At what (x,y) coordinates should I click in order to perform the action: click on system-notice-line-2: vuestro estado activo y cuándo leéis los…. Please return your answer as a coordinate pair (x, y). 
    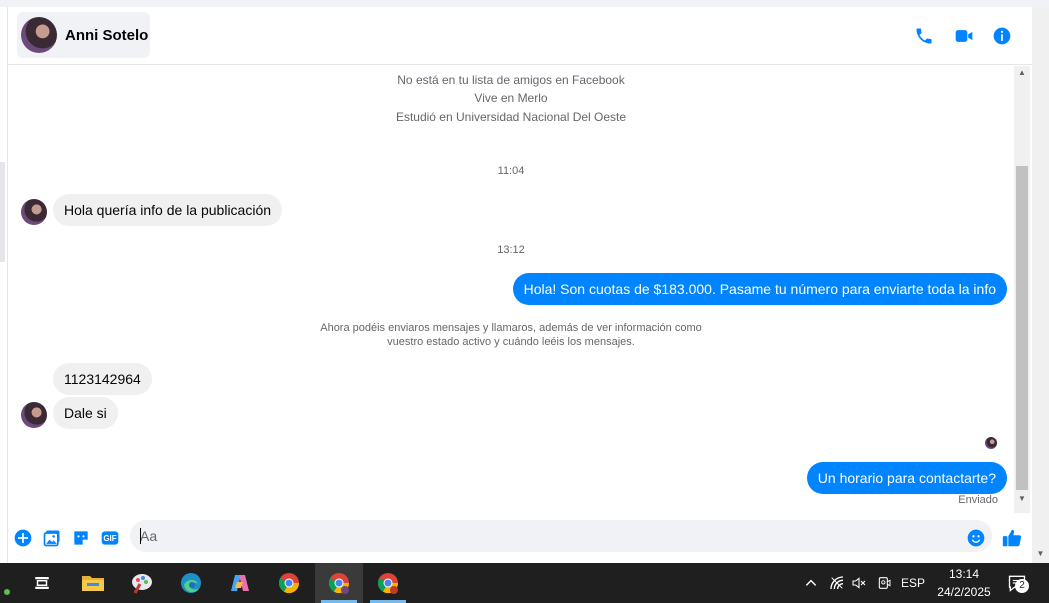
    Looking at the image, I should click on (511, 342).